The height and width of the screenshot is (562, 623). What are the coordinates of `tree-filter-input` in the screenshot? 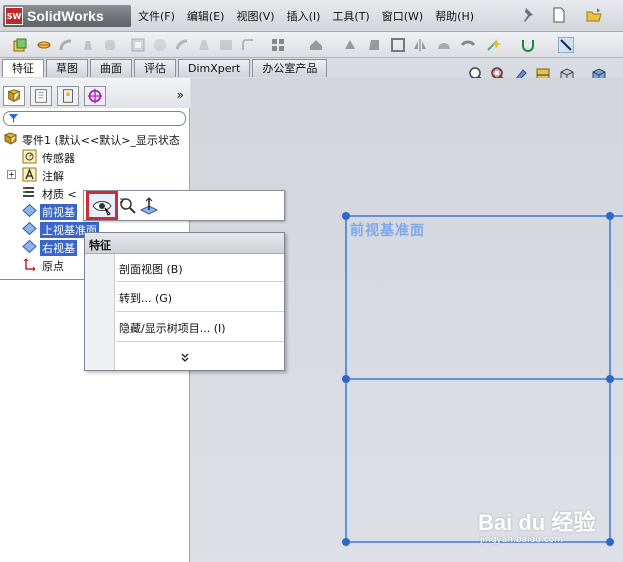 It's located at (94, 118).